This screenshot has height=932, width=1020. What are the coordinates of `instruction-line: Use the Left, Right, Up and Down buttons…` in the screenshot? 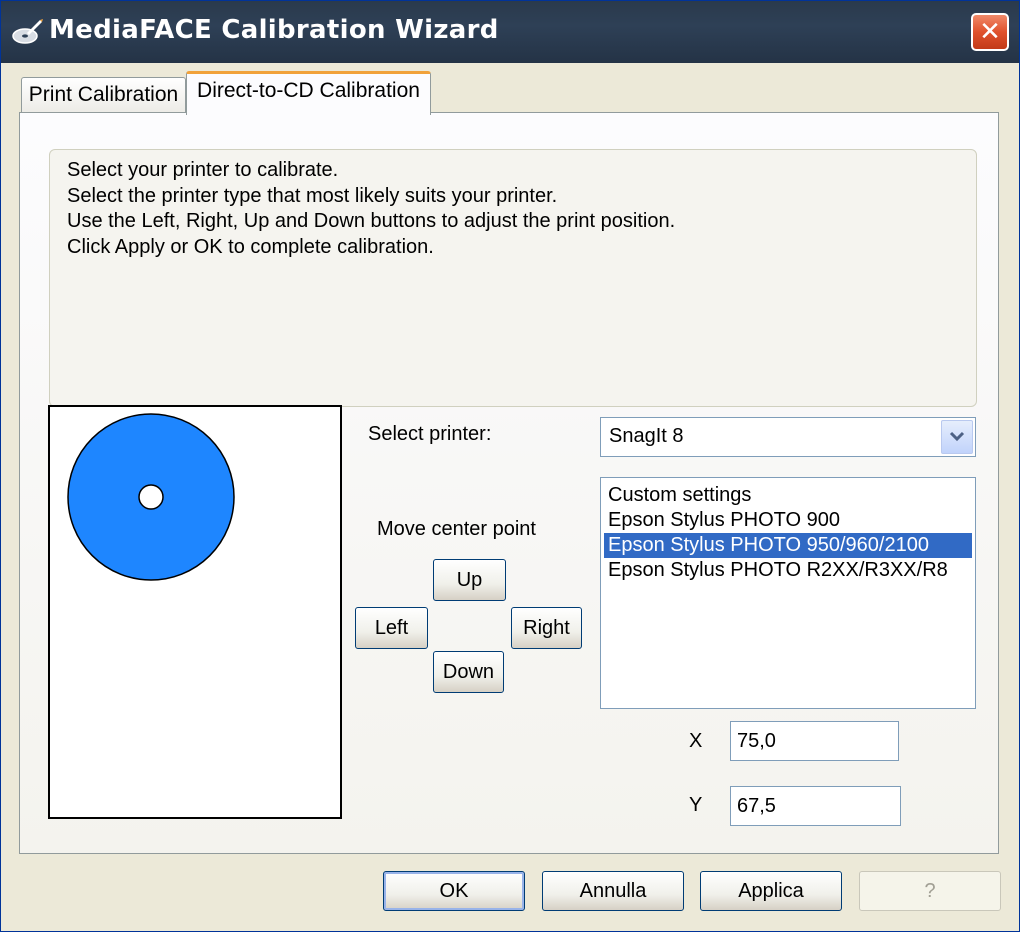 It's located at (371, 221).